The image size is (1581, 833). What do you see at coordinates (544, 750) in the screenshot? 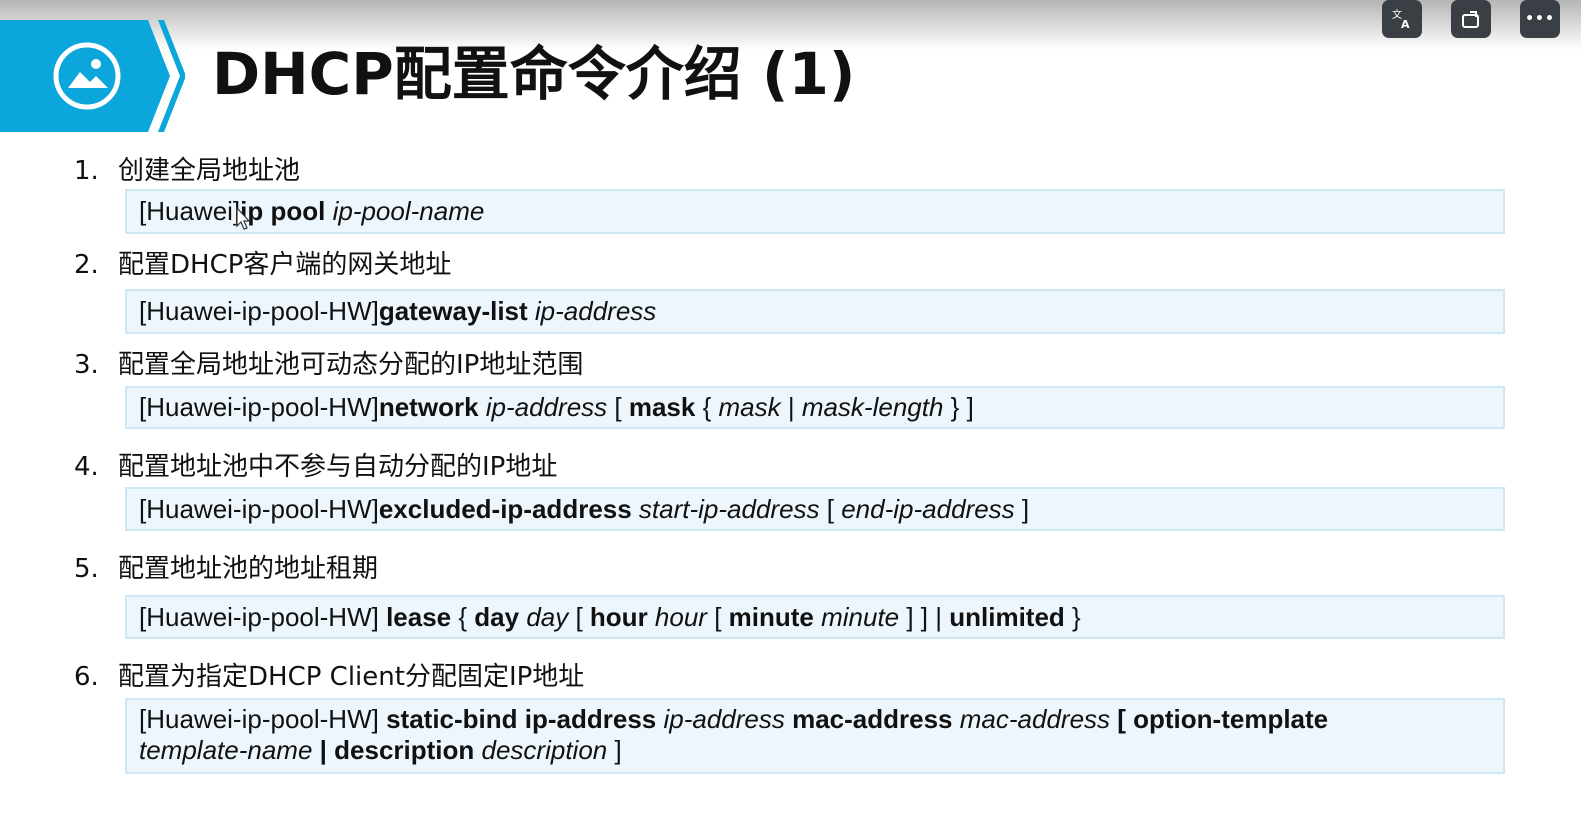
I see `command-parameter: description` at bounding box center [544, 750].